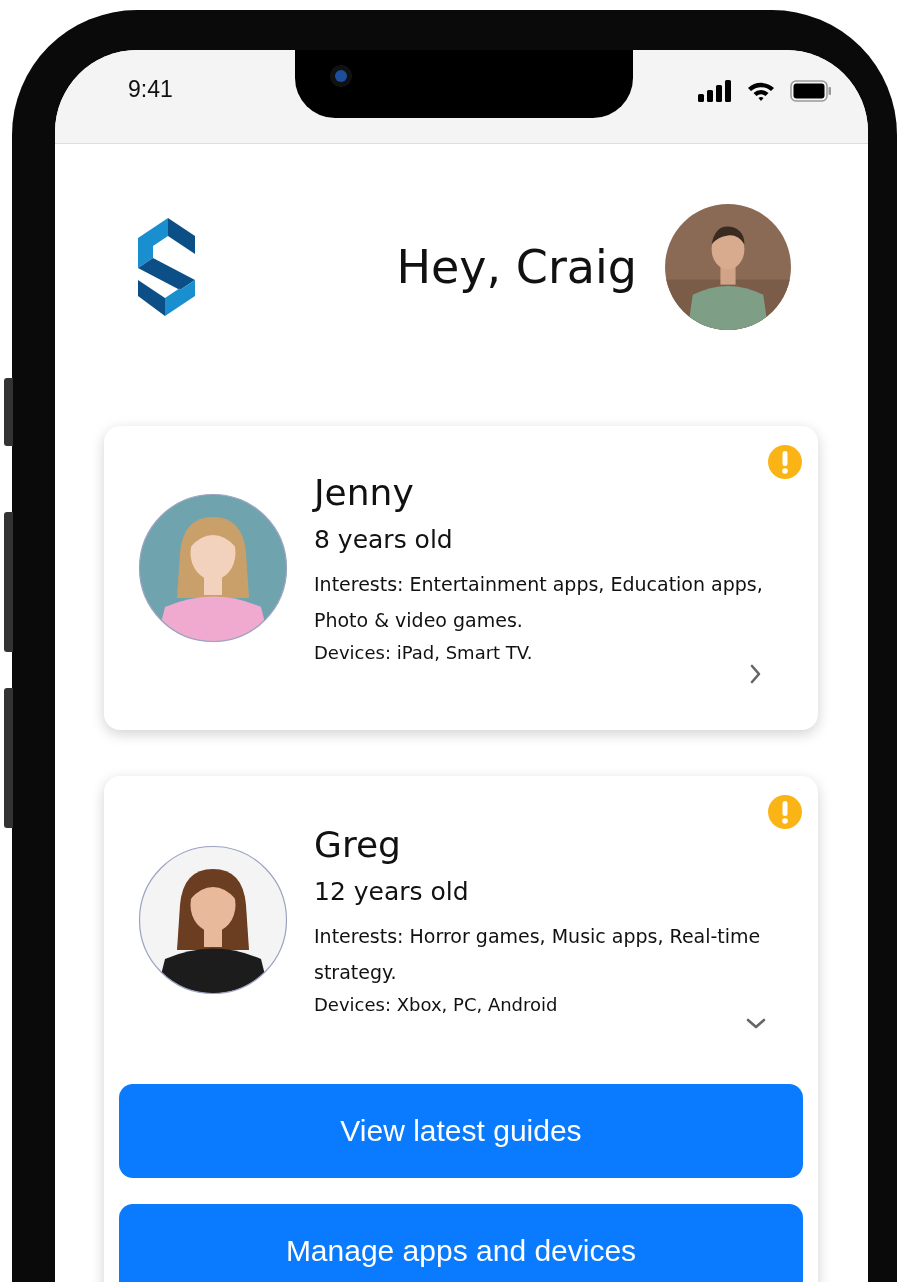  What do you see at coordinates (358, 845) in the screenshot?
I see `profile-name: Greg` at bounding box center [358, 845].